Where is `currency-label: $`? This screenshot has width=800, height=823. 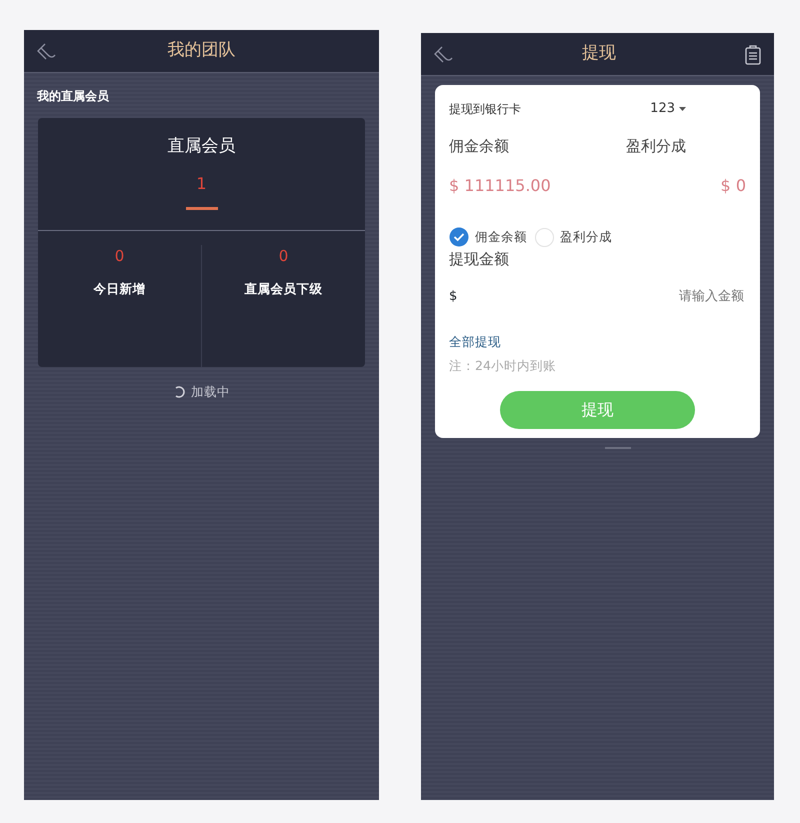
currency-label: $ is located at coordinates (453, 297).